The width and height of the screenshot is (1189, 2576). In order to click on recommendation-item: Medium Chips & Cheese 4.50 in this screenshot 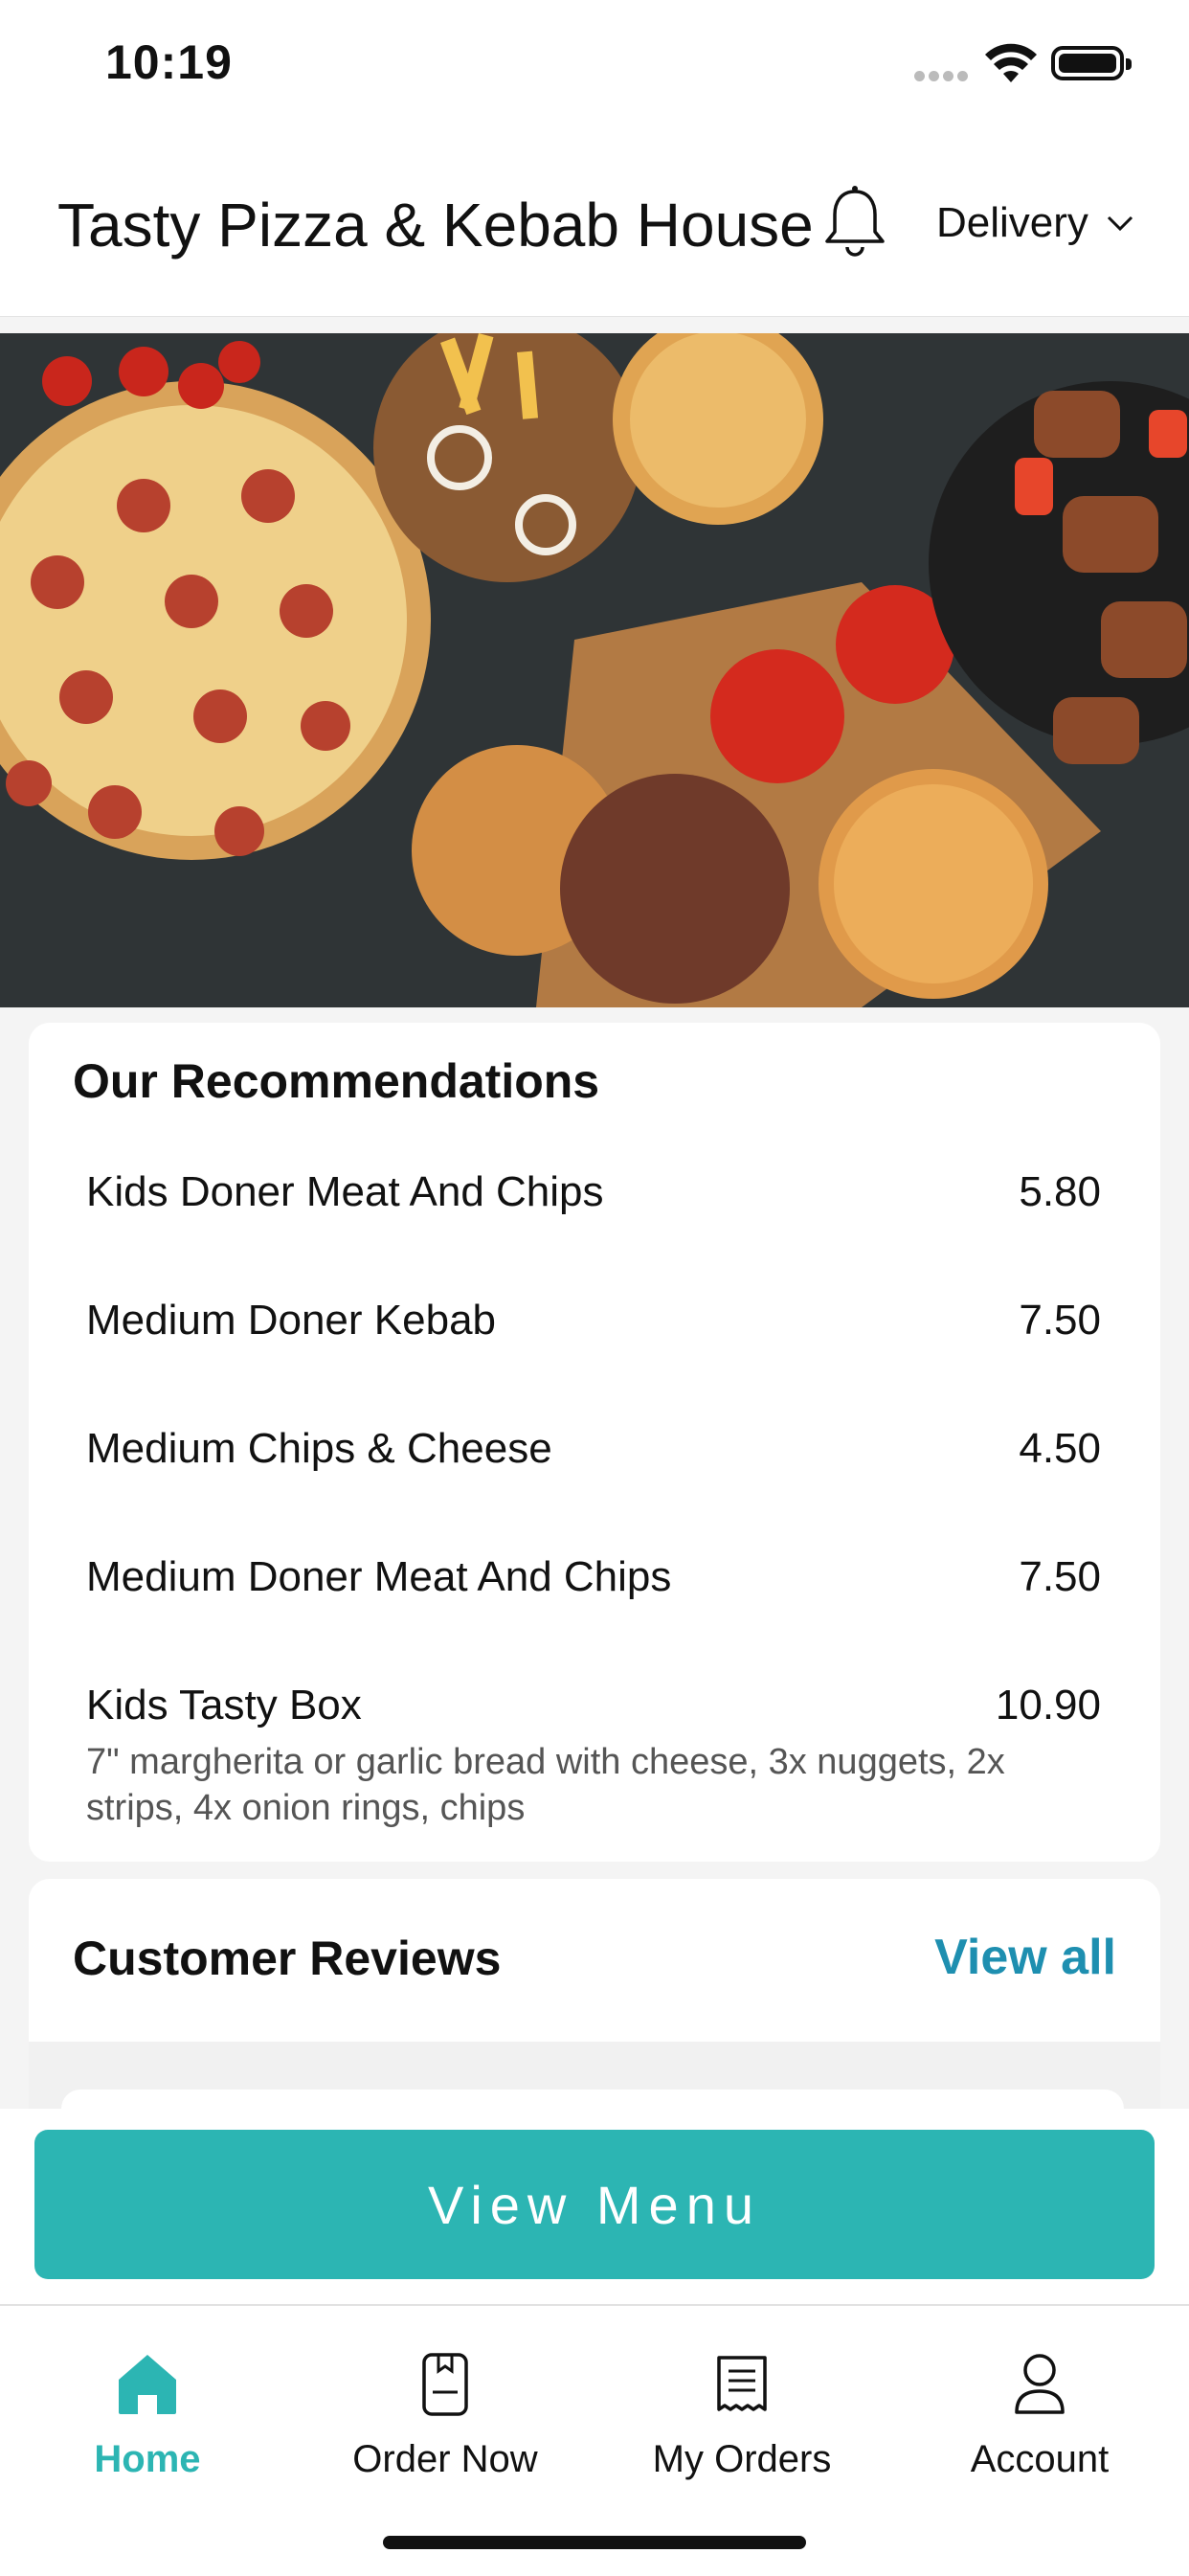, I will do `click(593, 1449)`.